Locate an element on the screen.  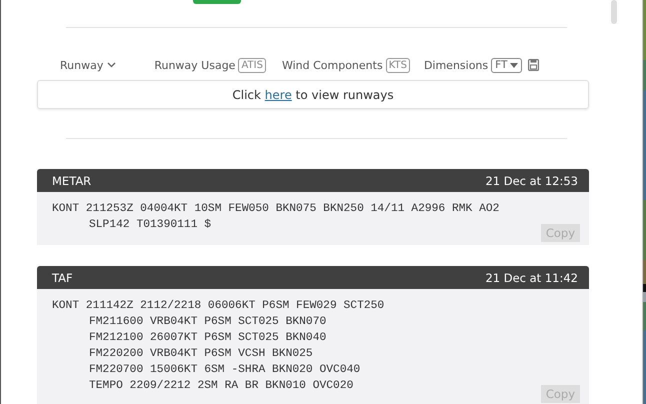
caret-icon is located at coordinates (514, 65).